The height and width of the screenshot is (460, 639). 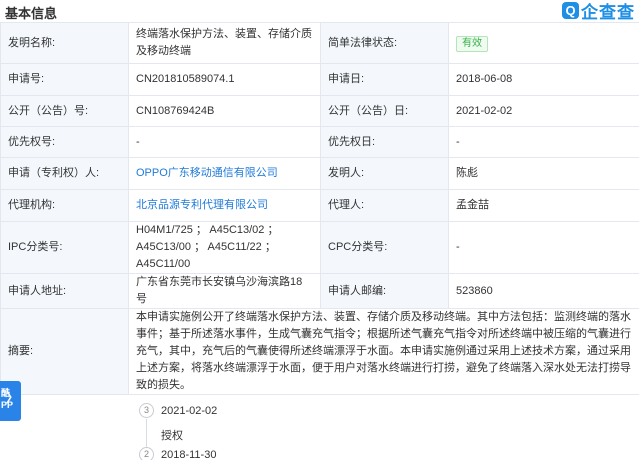 What do you see at coordinates (64, 43) in the screenshot?
I see `invention-name-label: 发明名称:` at bounding box center [64, 43].